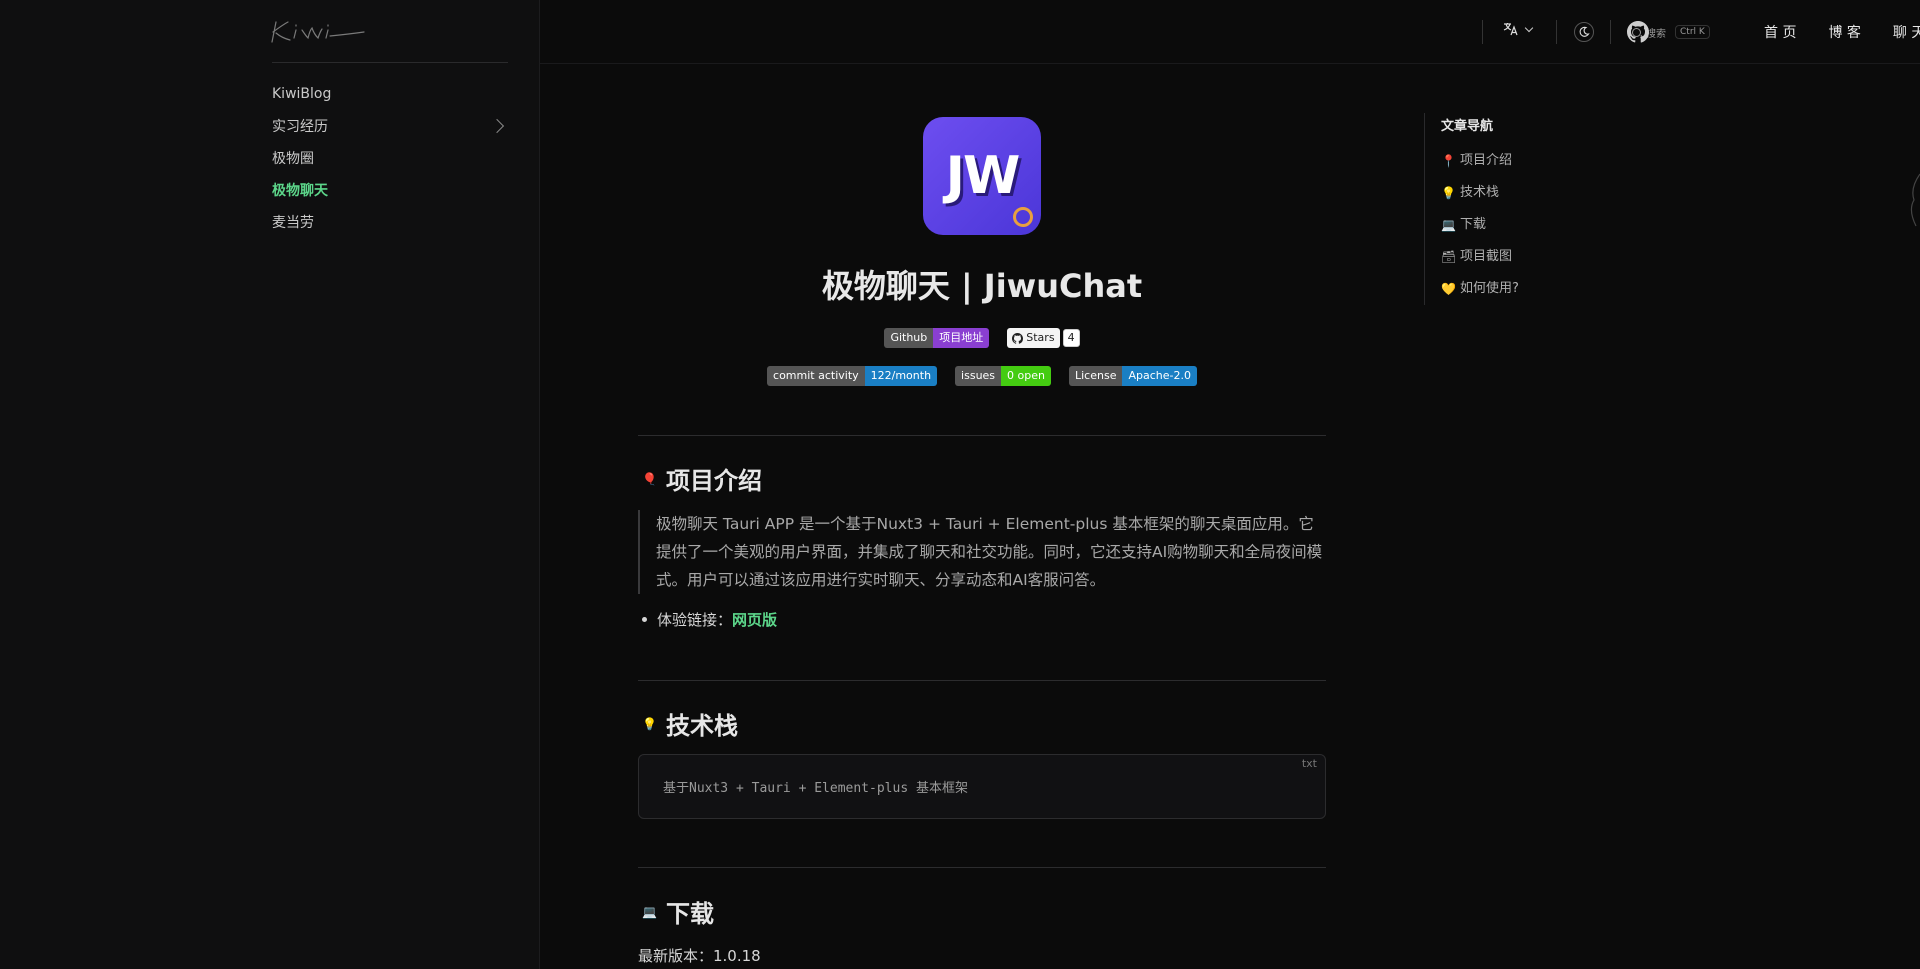 The width and height of the screenshot is (1920, 969). Describe the element at coordinates (1448, 289) in the screenshot. I see `heart-icon: 💛` at that location.